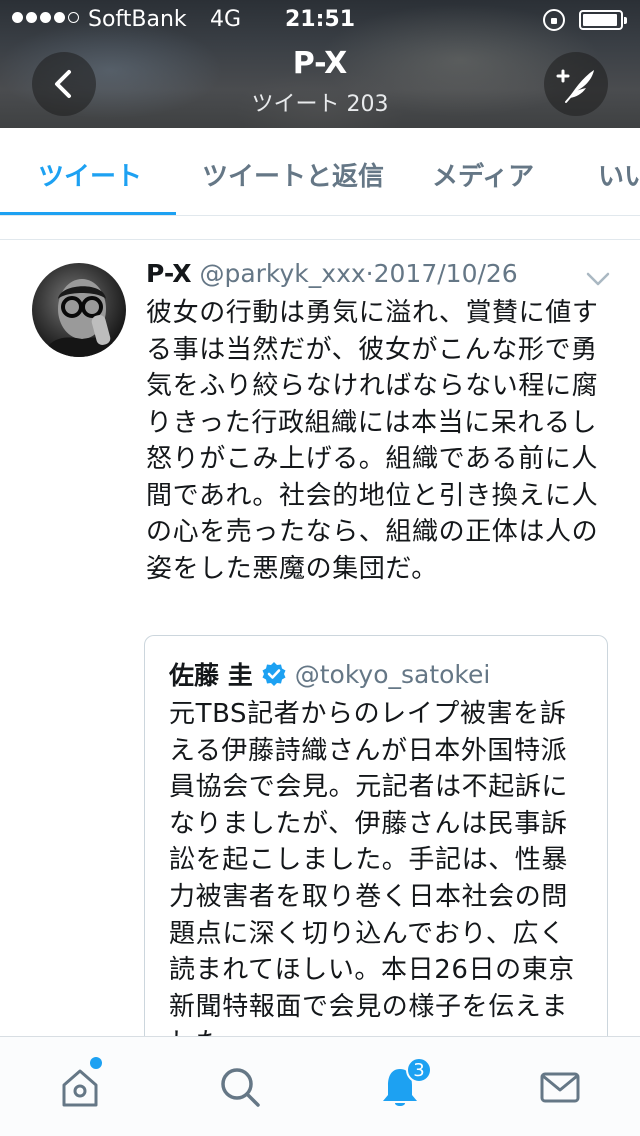  What do you see at coordinates (320, 228) in the screenshot?
I see `previous-tweet-edge` at bounding box center [320, 228].